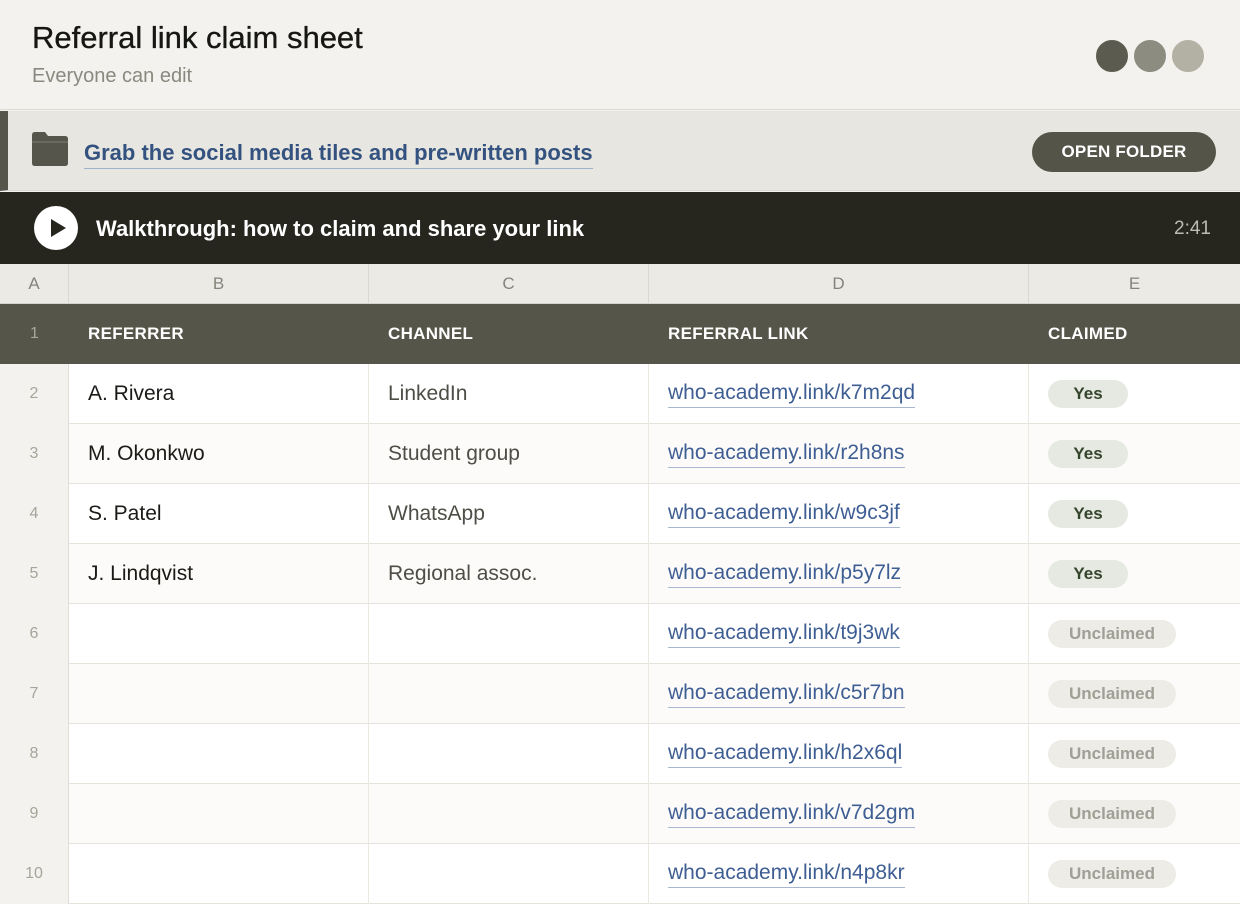 The width and height of the screenshot is (1240, 904). What do you see at coordinates (34, 454) in the screenshot?
I see `row-number: 3` at bounding box center [34, 454].